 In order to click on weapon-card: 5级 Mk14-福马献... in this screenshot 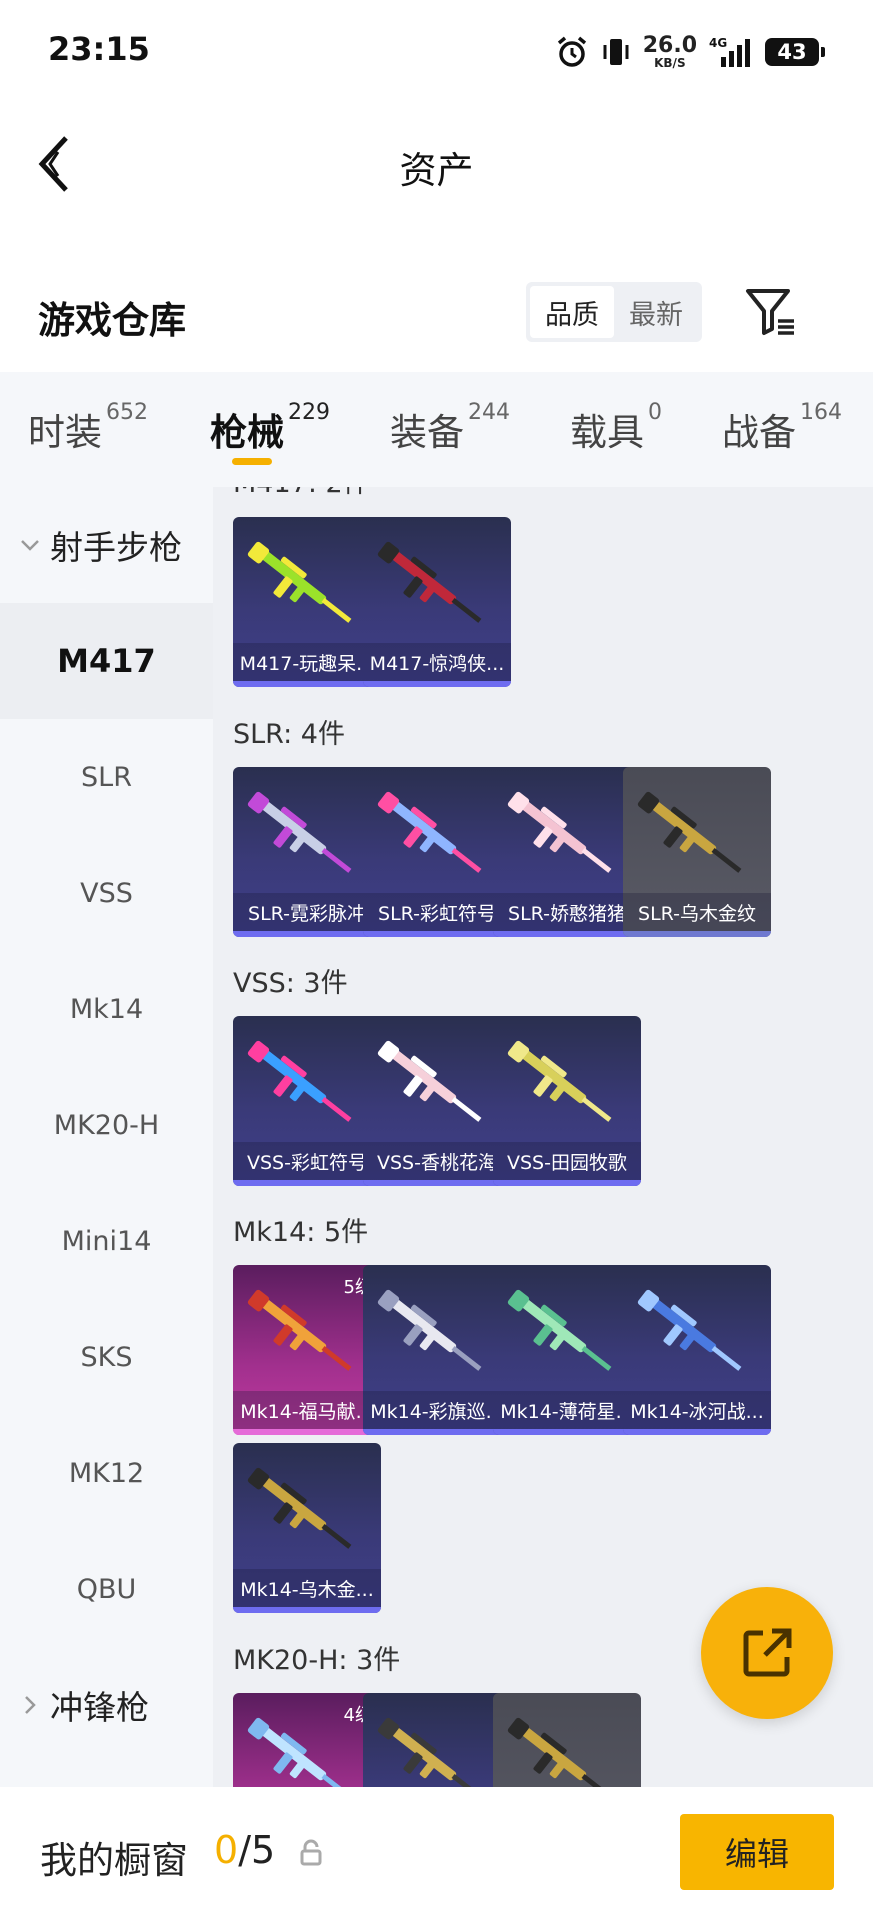, I will do `click(307, 1350)`.